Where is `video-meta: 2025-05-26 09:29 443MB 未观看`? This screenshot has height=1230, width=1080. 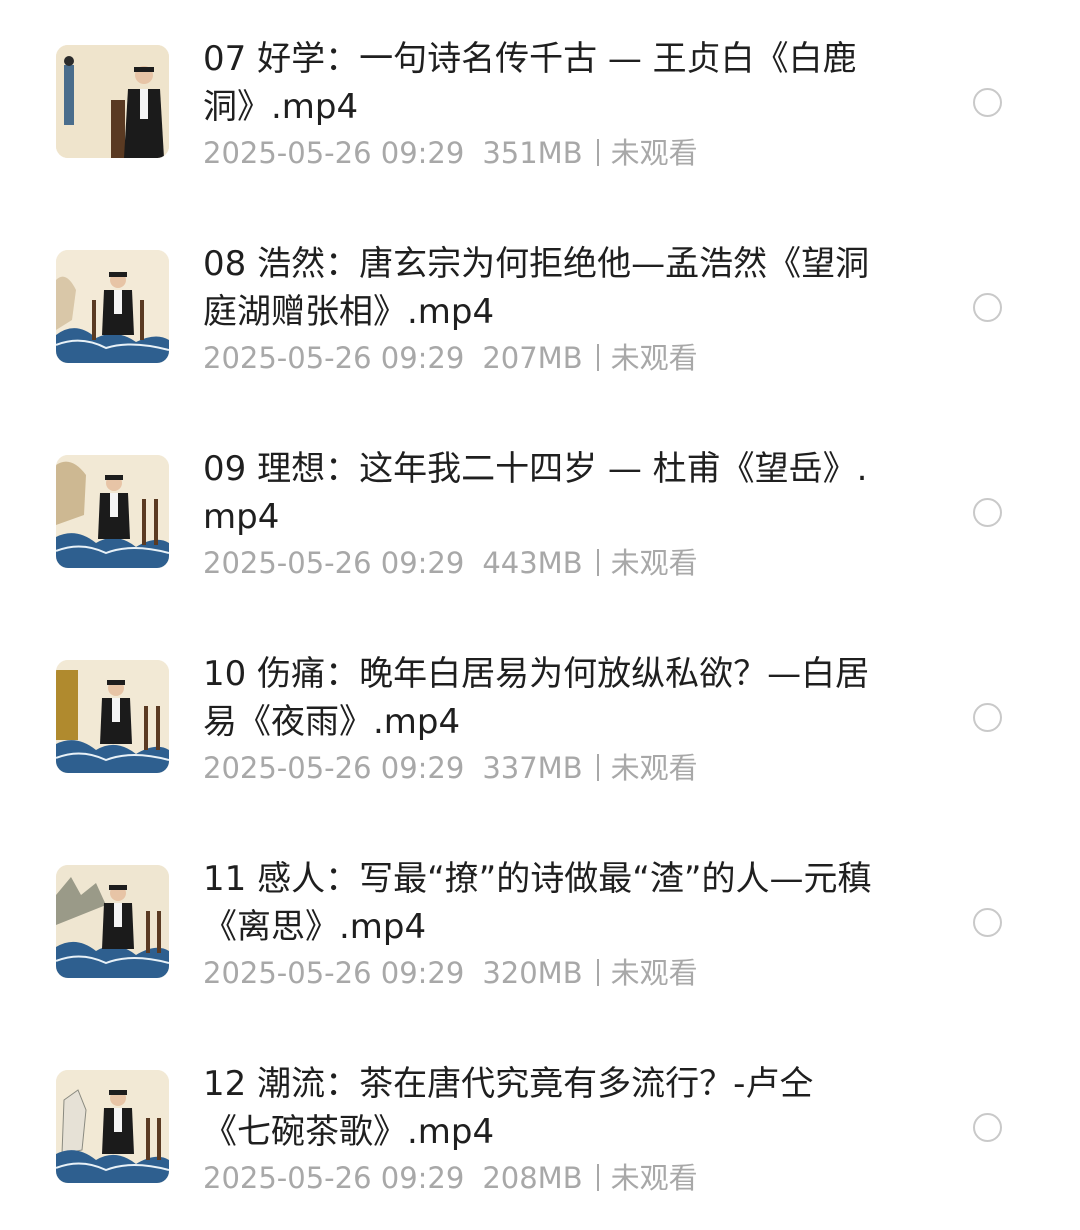 video-meta: 2025-05-26 09:29 443MB 未观看 is located at coordinates (450, 563).